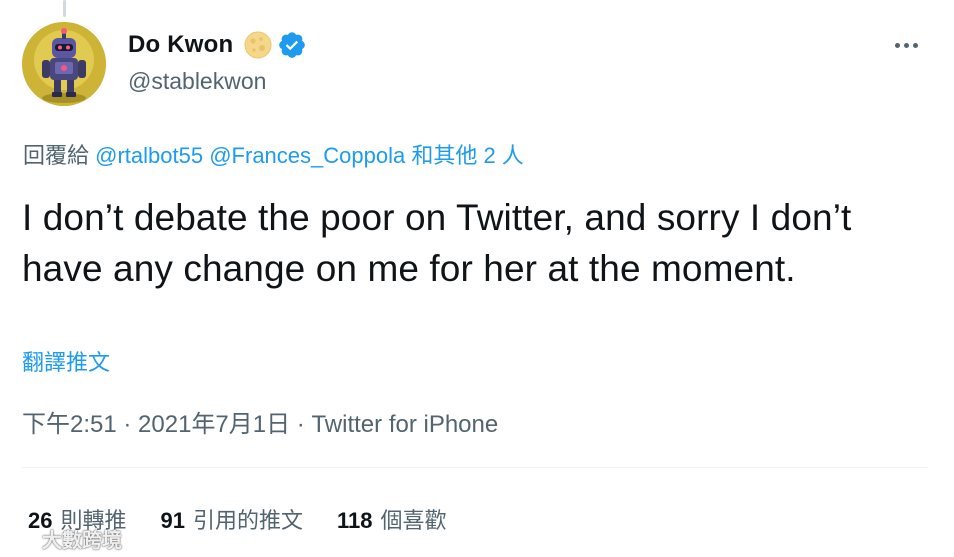 The image size is (954, 557). I want to click on reply-prefix: 回覆給, so click(56, 155).